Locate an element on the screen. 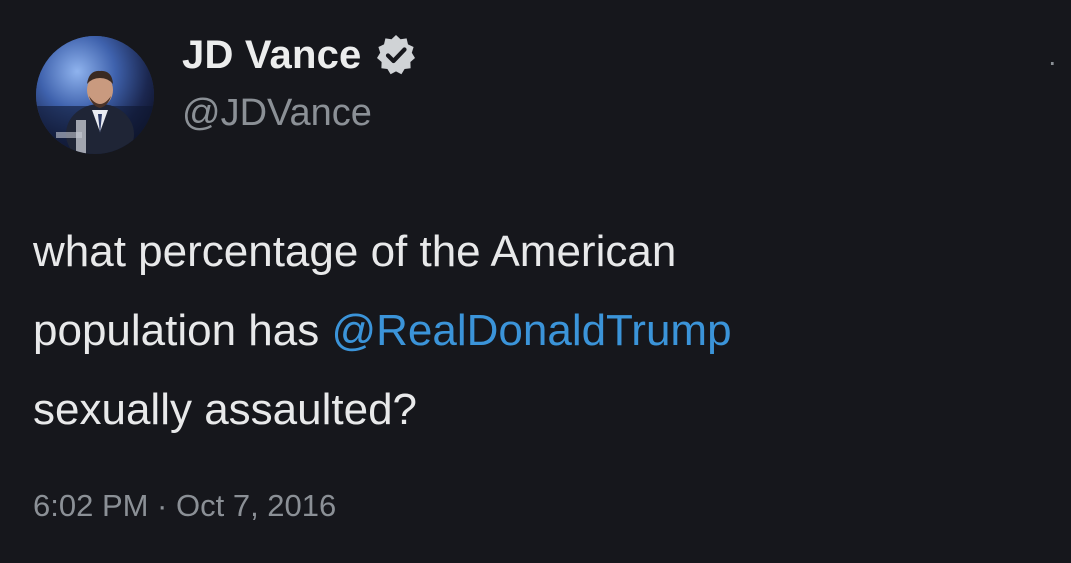  avatar-photo is located at coordinates (95, 95).